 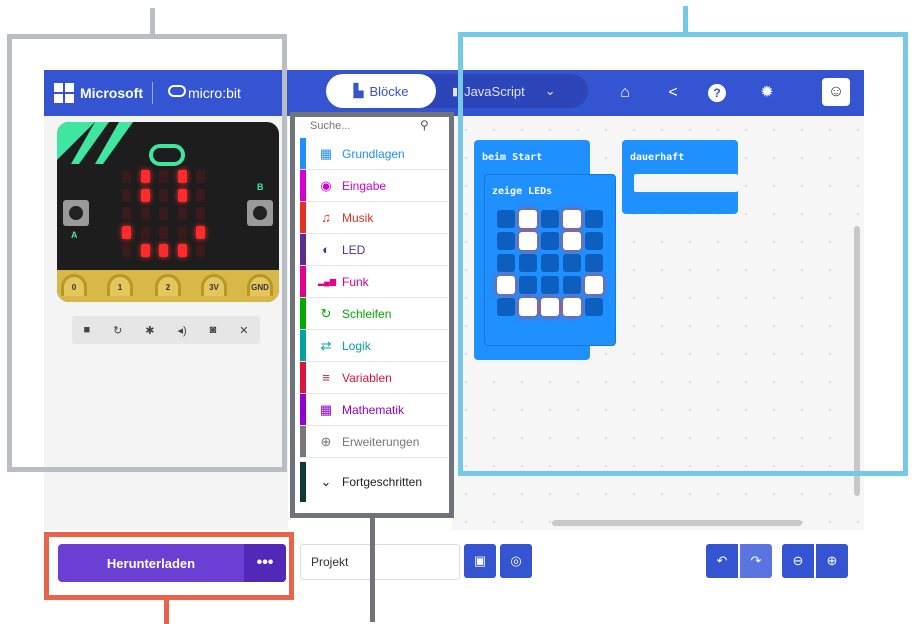 I want to click on zoom-in-icon: ⊕, so click(x=832, y=560).